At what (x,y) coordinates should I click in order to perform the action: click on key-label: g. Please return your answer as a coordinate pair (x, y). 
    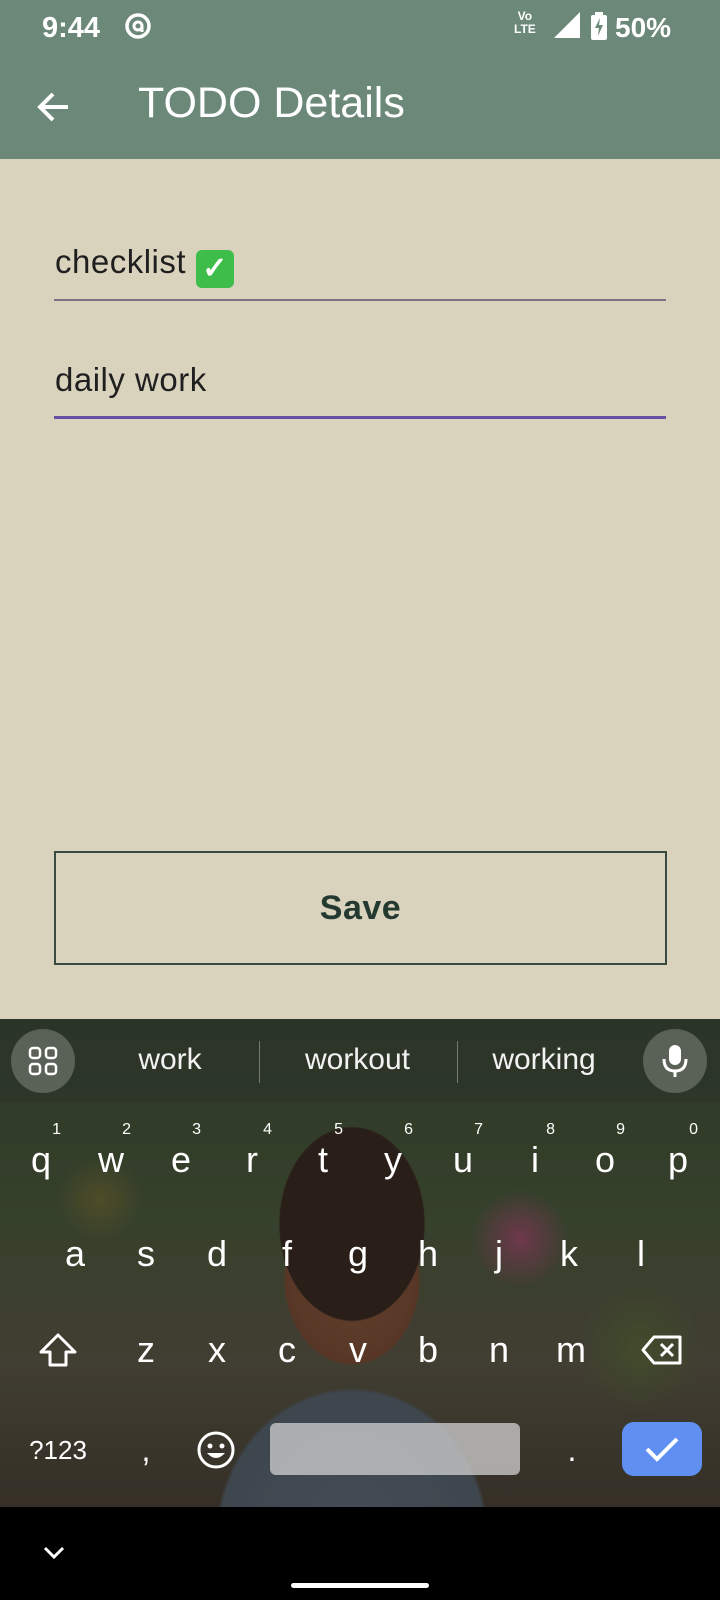
    Looking at the image, I should click on (358, 1253).